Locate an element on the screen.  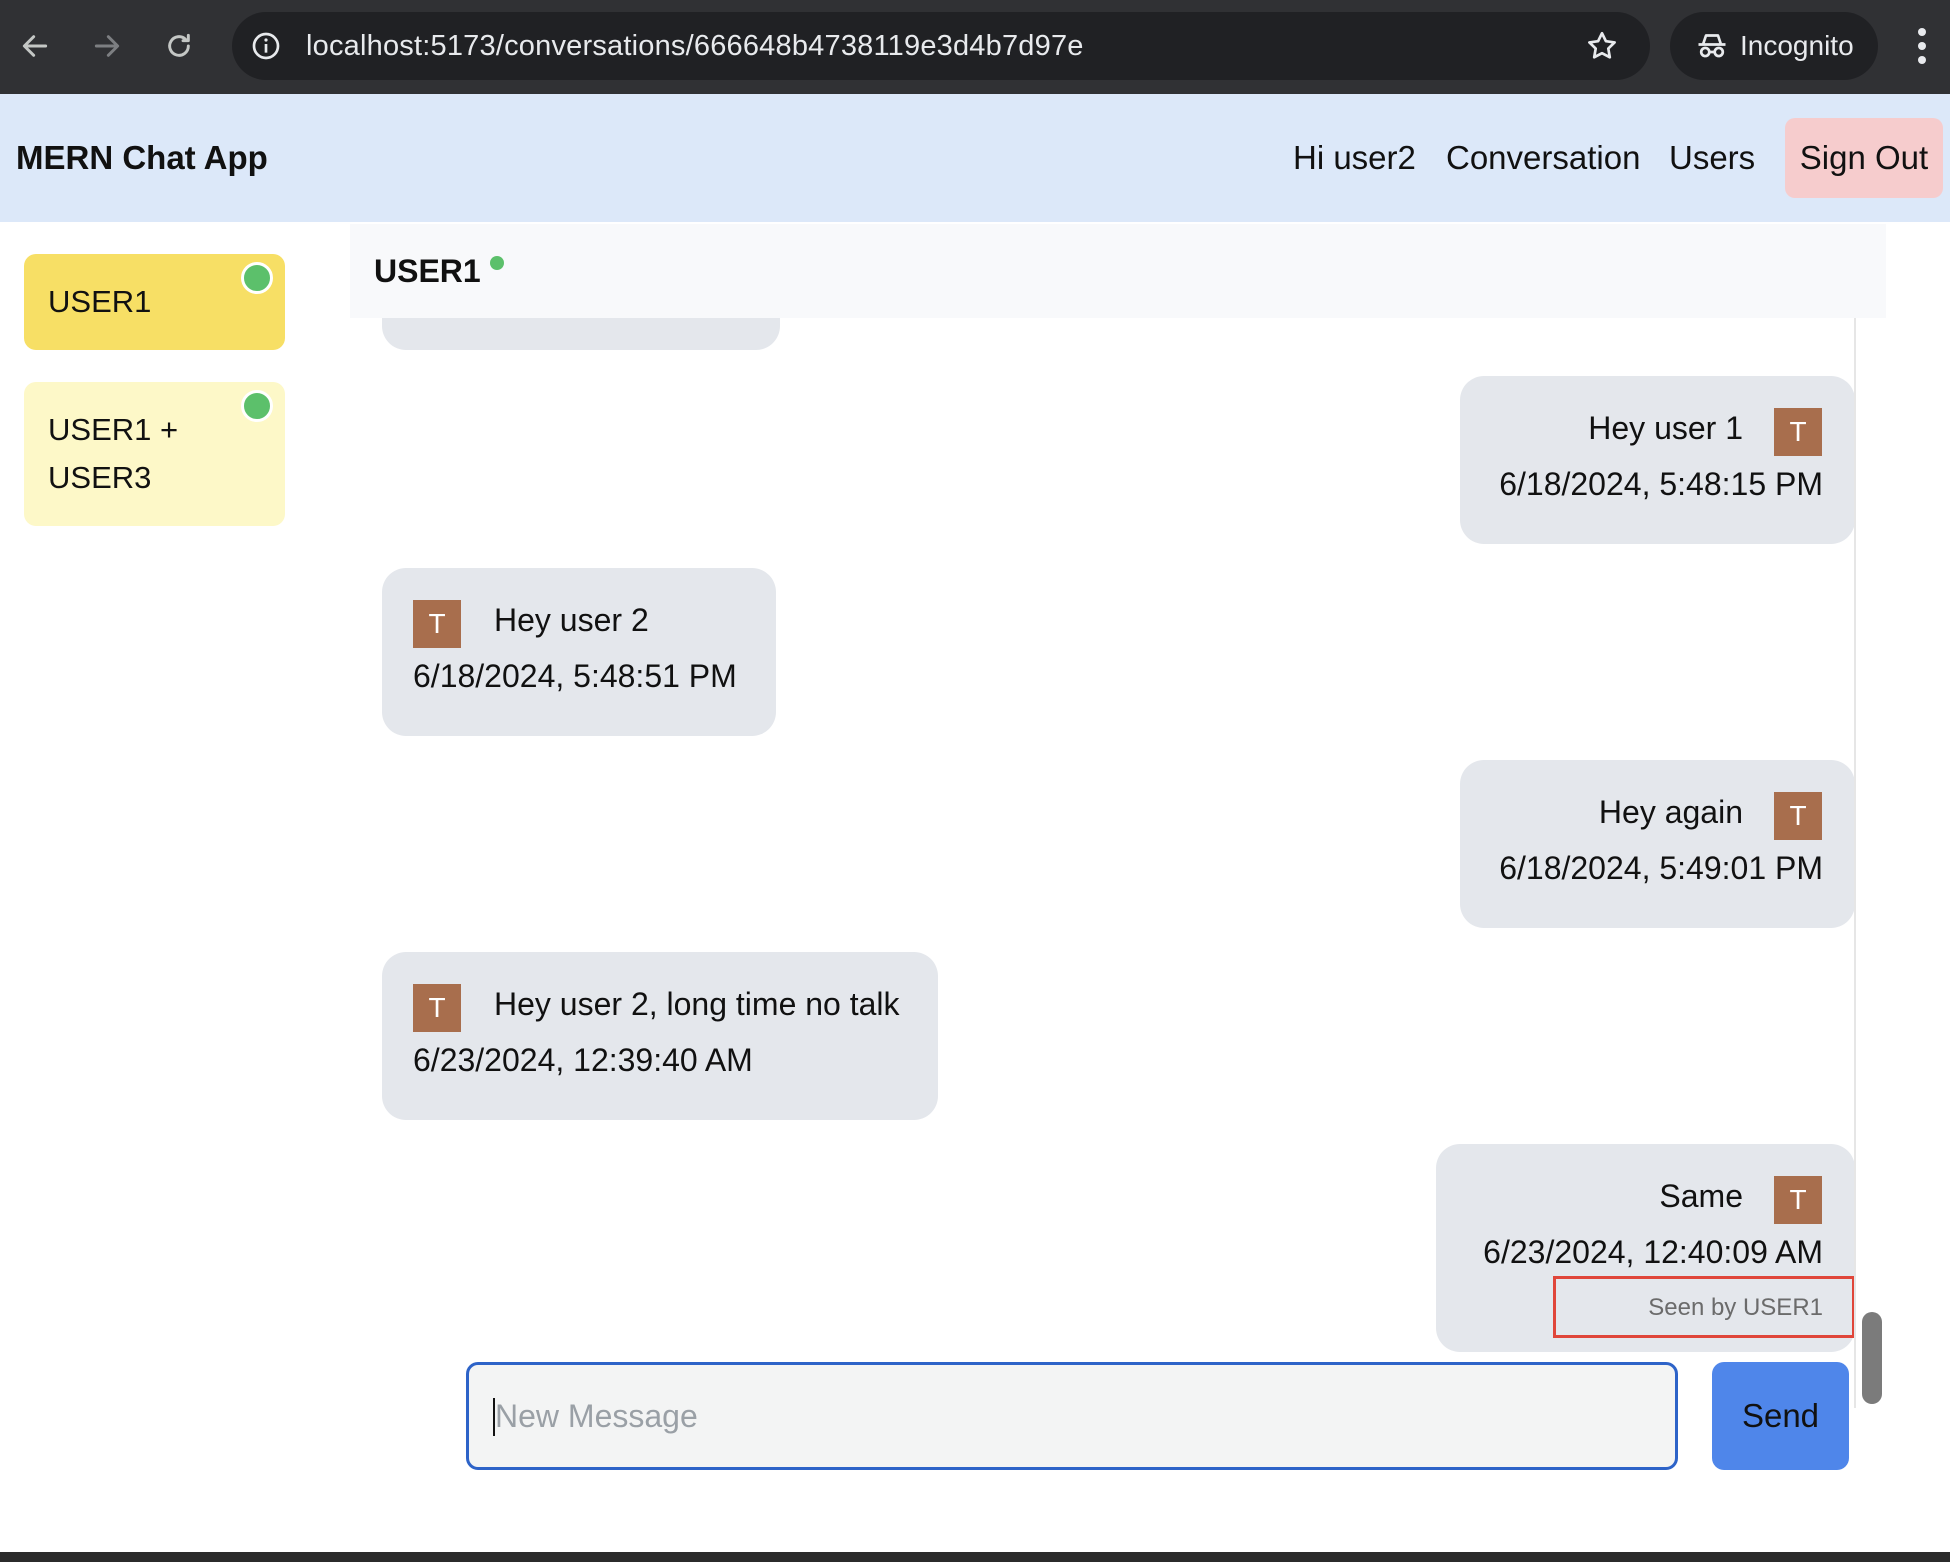
conversation-item-user1-user3: USER1 + USER3 is located at coordinates (154, 454).